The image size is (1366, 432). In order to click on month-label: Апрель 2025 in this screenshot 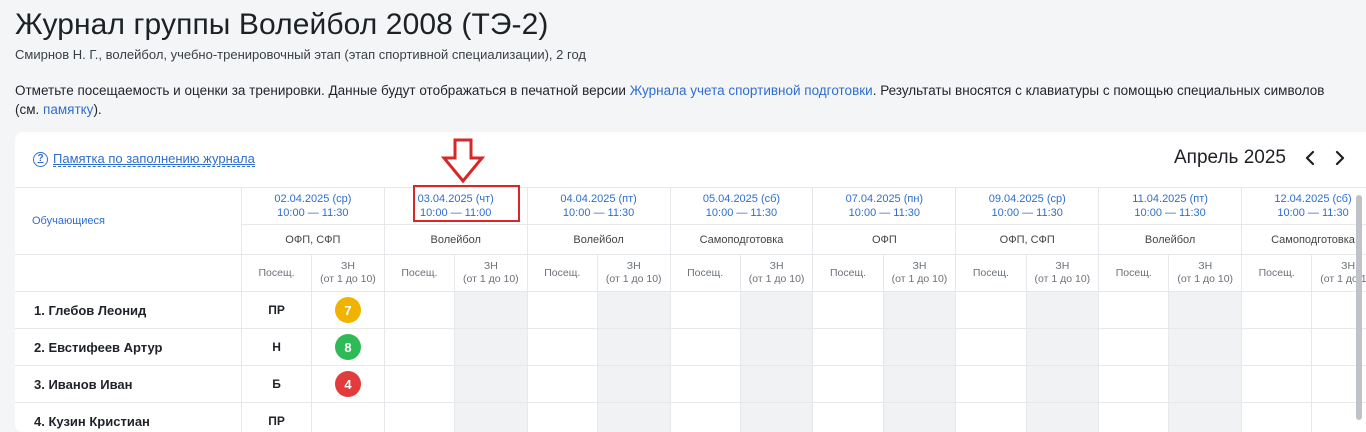, I will do `click(1230, 158)`.